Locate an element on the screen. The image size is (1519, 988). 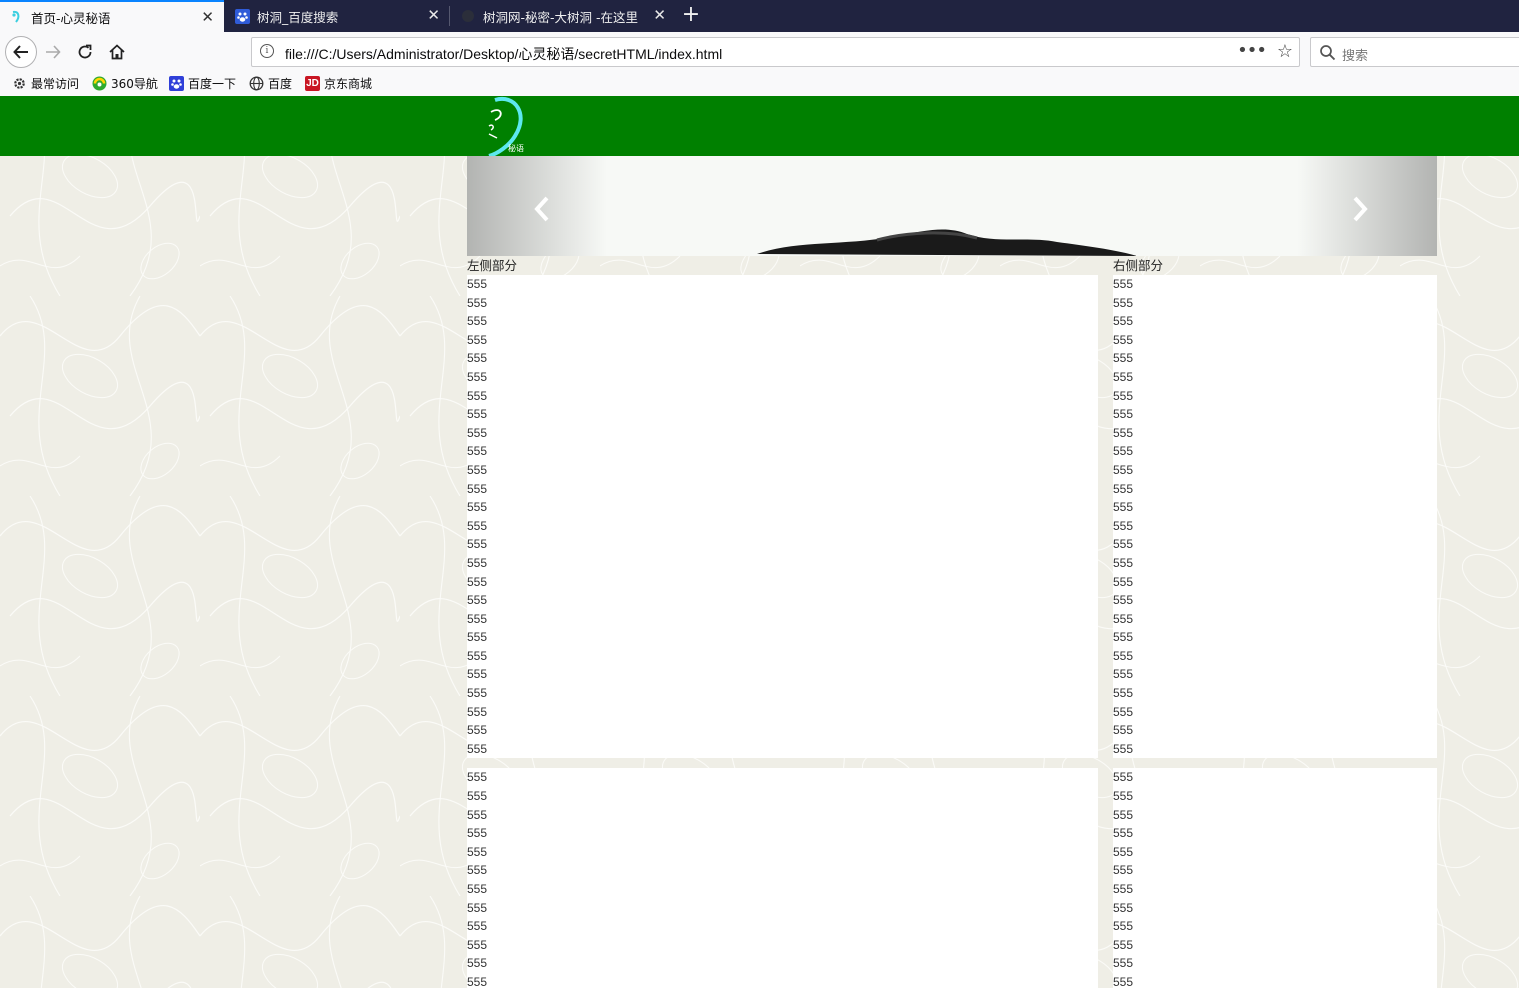
logo-icon: 秘语 is located at coordinates (506, 127).